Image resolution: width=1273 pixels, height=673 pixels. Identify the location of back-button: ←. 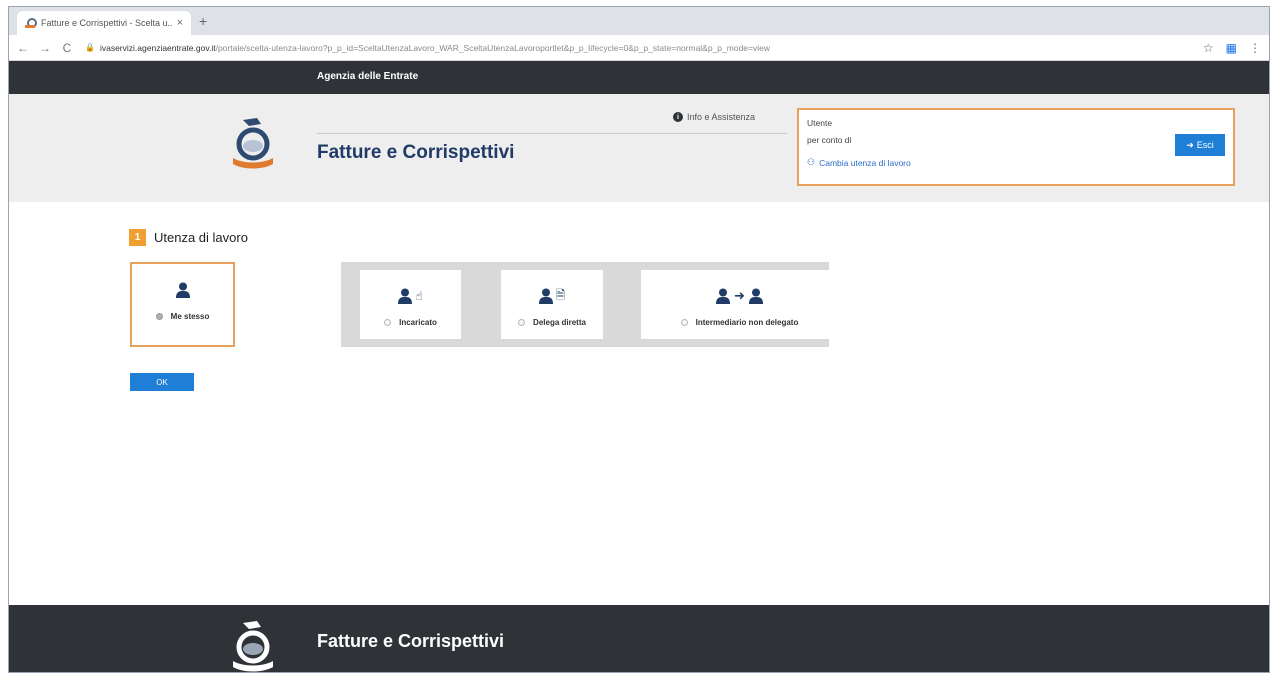
(23, 48).